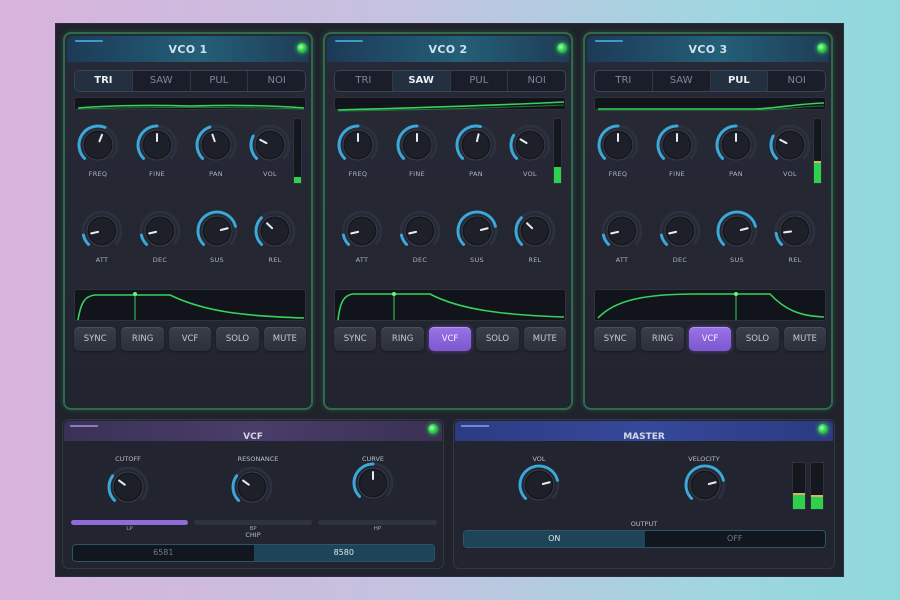  I want to click on cutoff-knob, so click(128, 487).